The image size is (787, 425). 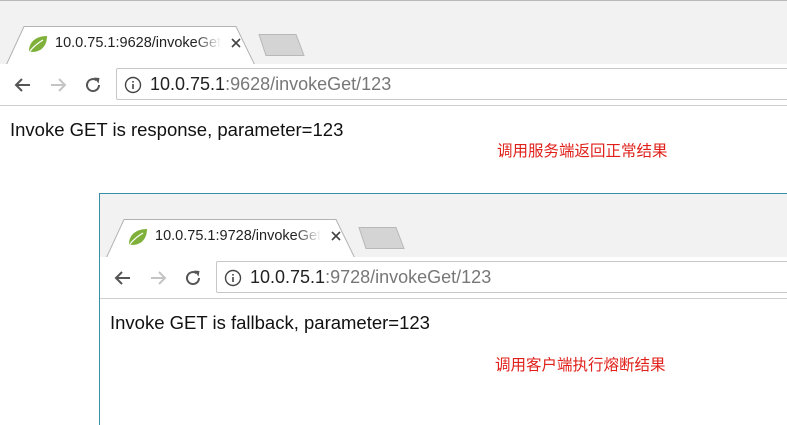 I want to click on url-path: :9728/invokeGet/123, so click(x=408, y=277).